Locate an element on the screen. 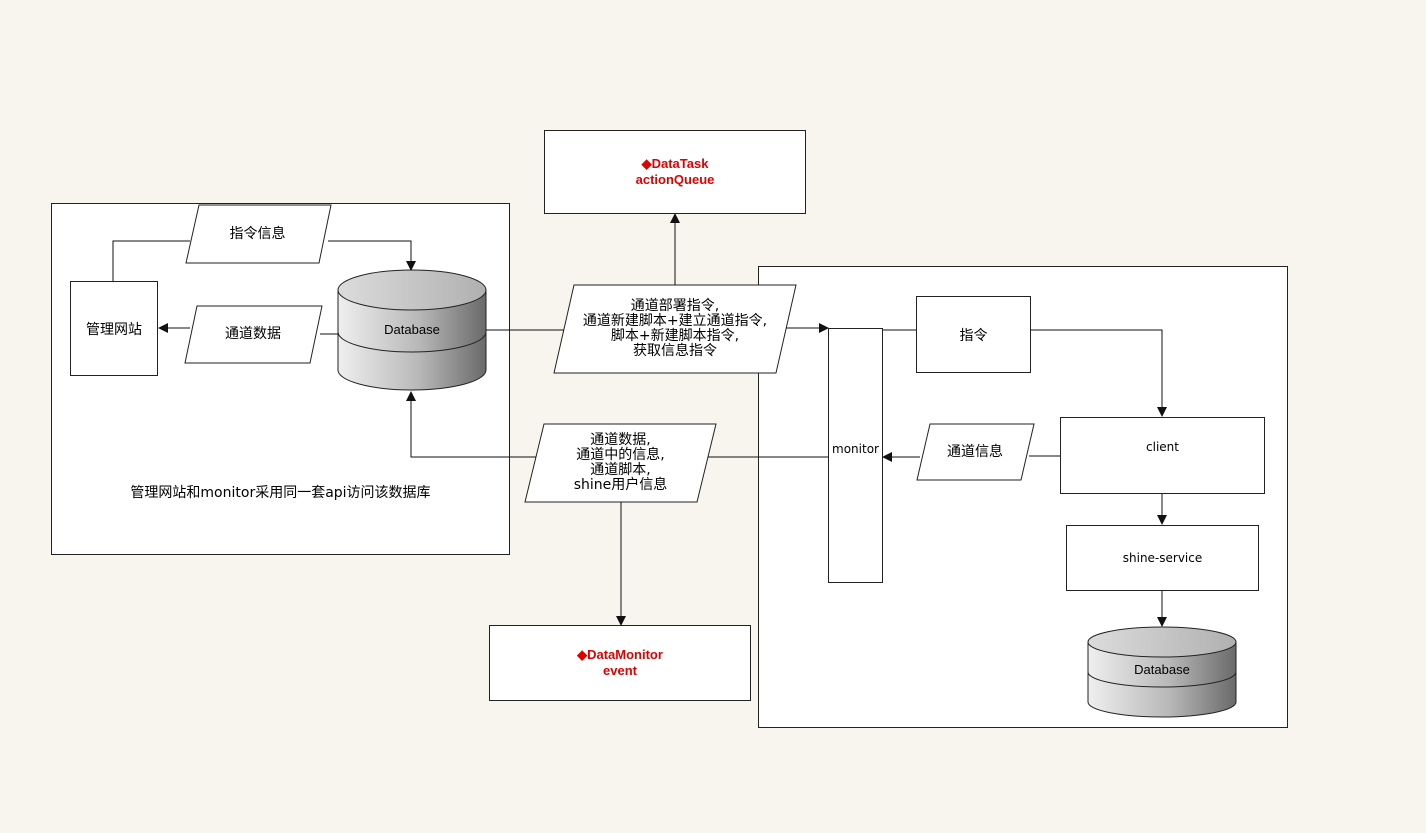 Image resolution: width=1426 pixels, height=833 pixels. cmd-info-label: 指令信息 is located at coordinates (257, 233).